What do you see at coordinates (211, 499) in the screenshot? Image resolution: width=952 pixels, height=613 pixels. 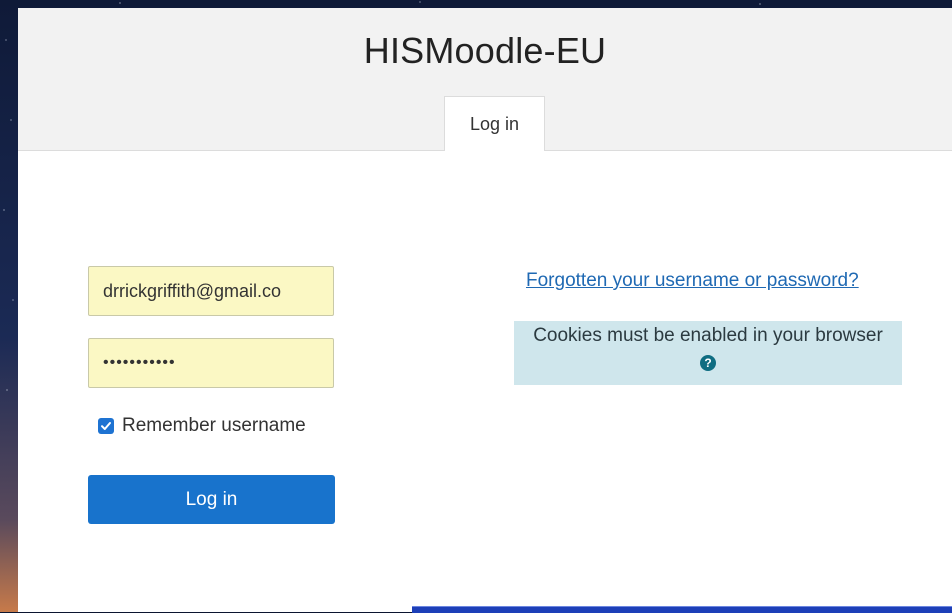 I see `log-in-button: Log in` at bounding box center [211, 499].